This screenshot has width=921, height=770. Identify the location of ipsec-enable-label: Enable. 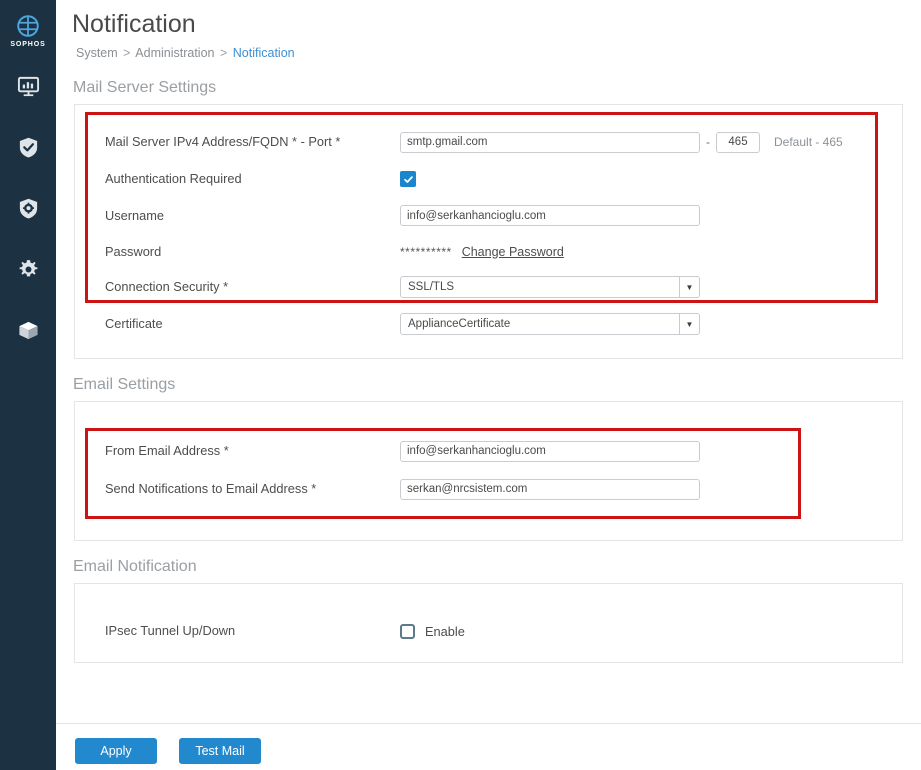
(445, 631).